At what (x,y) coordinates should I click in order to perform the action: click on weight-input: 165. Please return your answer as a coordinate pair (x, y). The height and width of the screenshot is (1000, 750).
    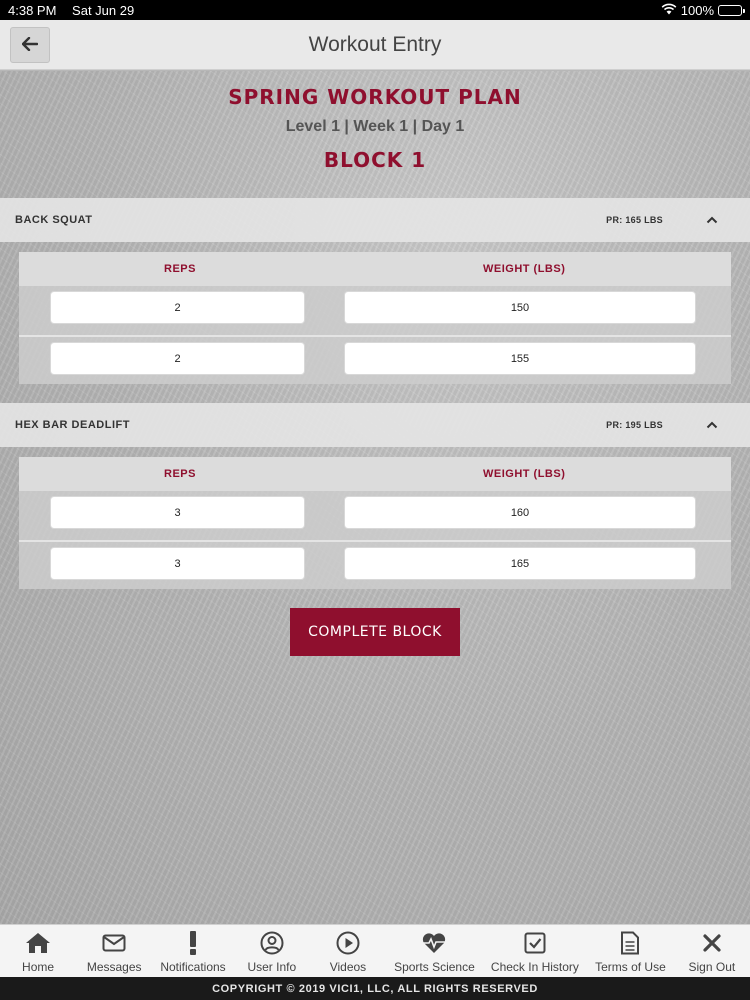
    Looking at the image, I should click on (520, 563).